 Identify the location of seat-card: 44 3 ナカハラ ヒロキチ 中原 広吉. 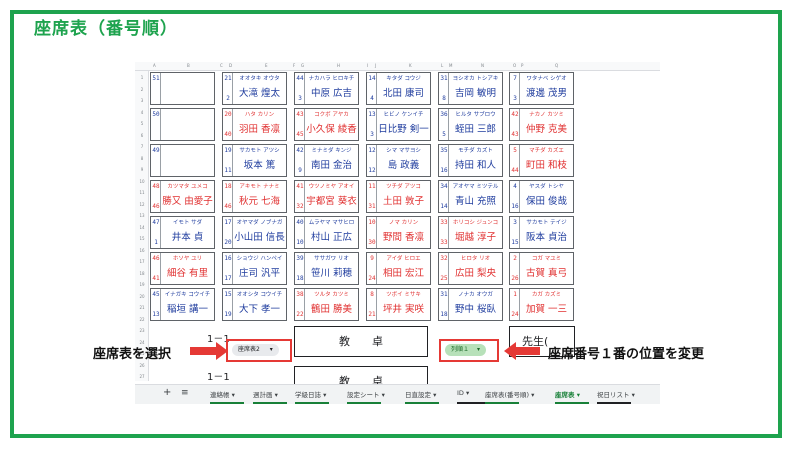
(326, 88).